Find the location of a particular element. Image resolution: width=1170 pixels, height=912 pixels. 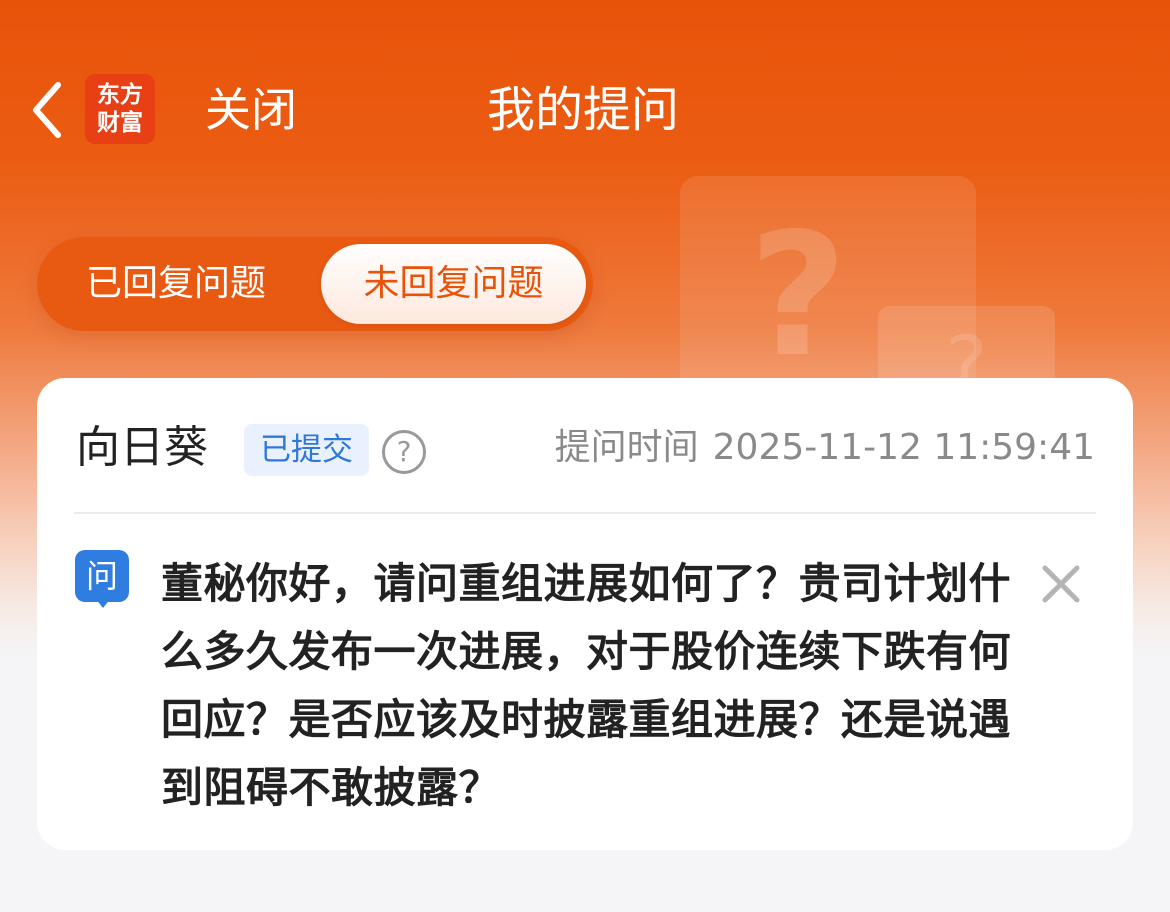

time-value: 2025-11-12 11:59:41 is located at coordinates (903, 447).